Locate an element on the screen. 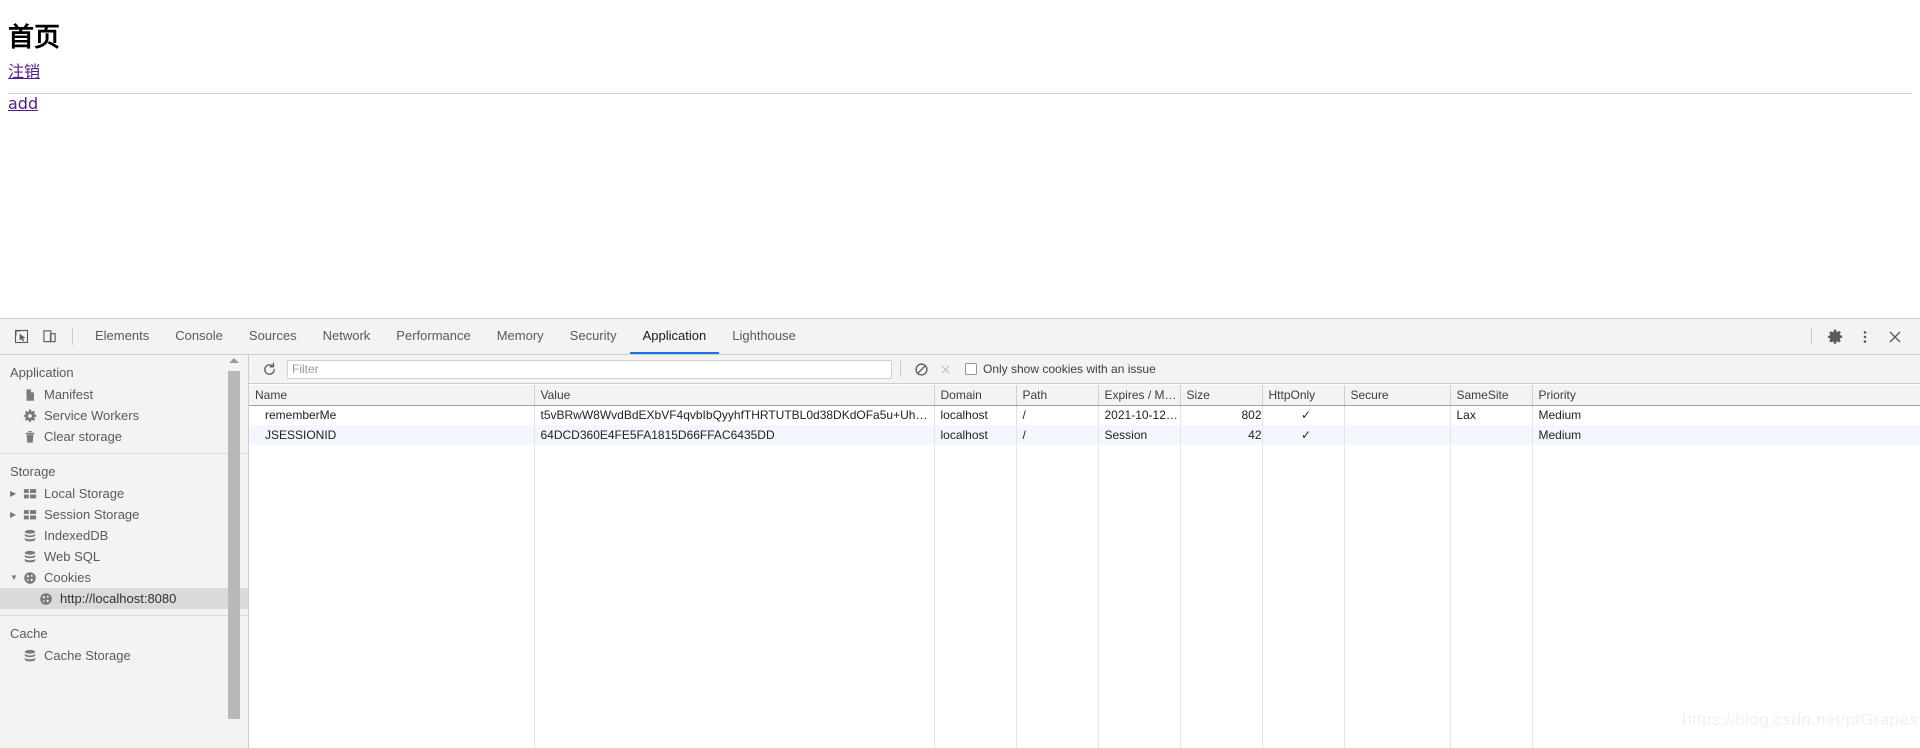 The width and height of the screenshot is (1920, 748). sidebar-item-label: Manifest is located at coordinates (69, 394).